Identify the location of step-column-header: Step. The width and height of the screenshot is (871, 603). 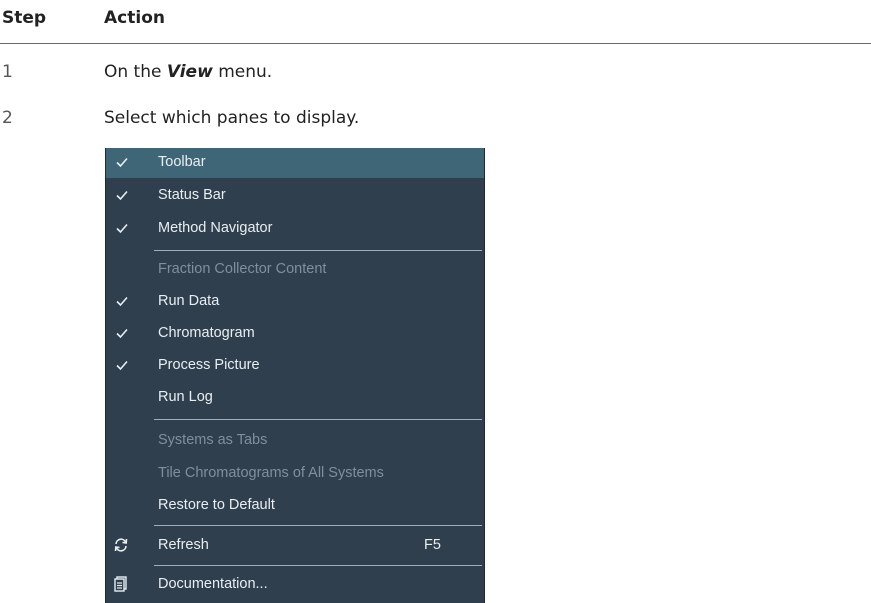
(24, 18).